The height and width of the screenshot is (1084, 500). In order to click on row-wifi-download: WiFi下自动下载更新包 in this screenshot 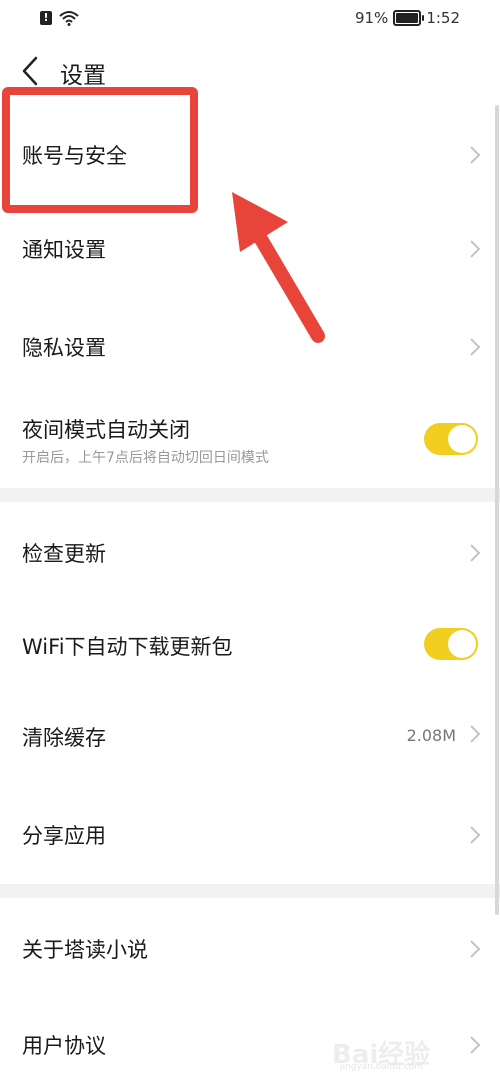, I will do `click(250, 646)`.